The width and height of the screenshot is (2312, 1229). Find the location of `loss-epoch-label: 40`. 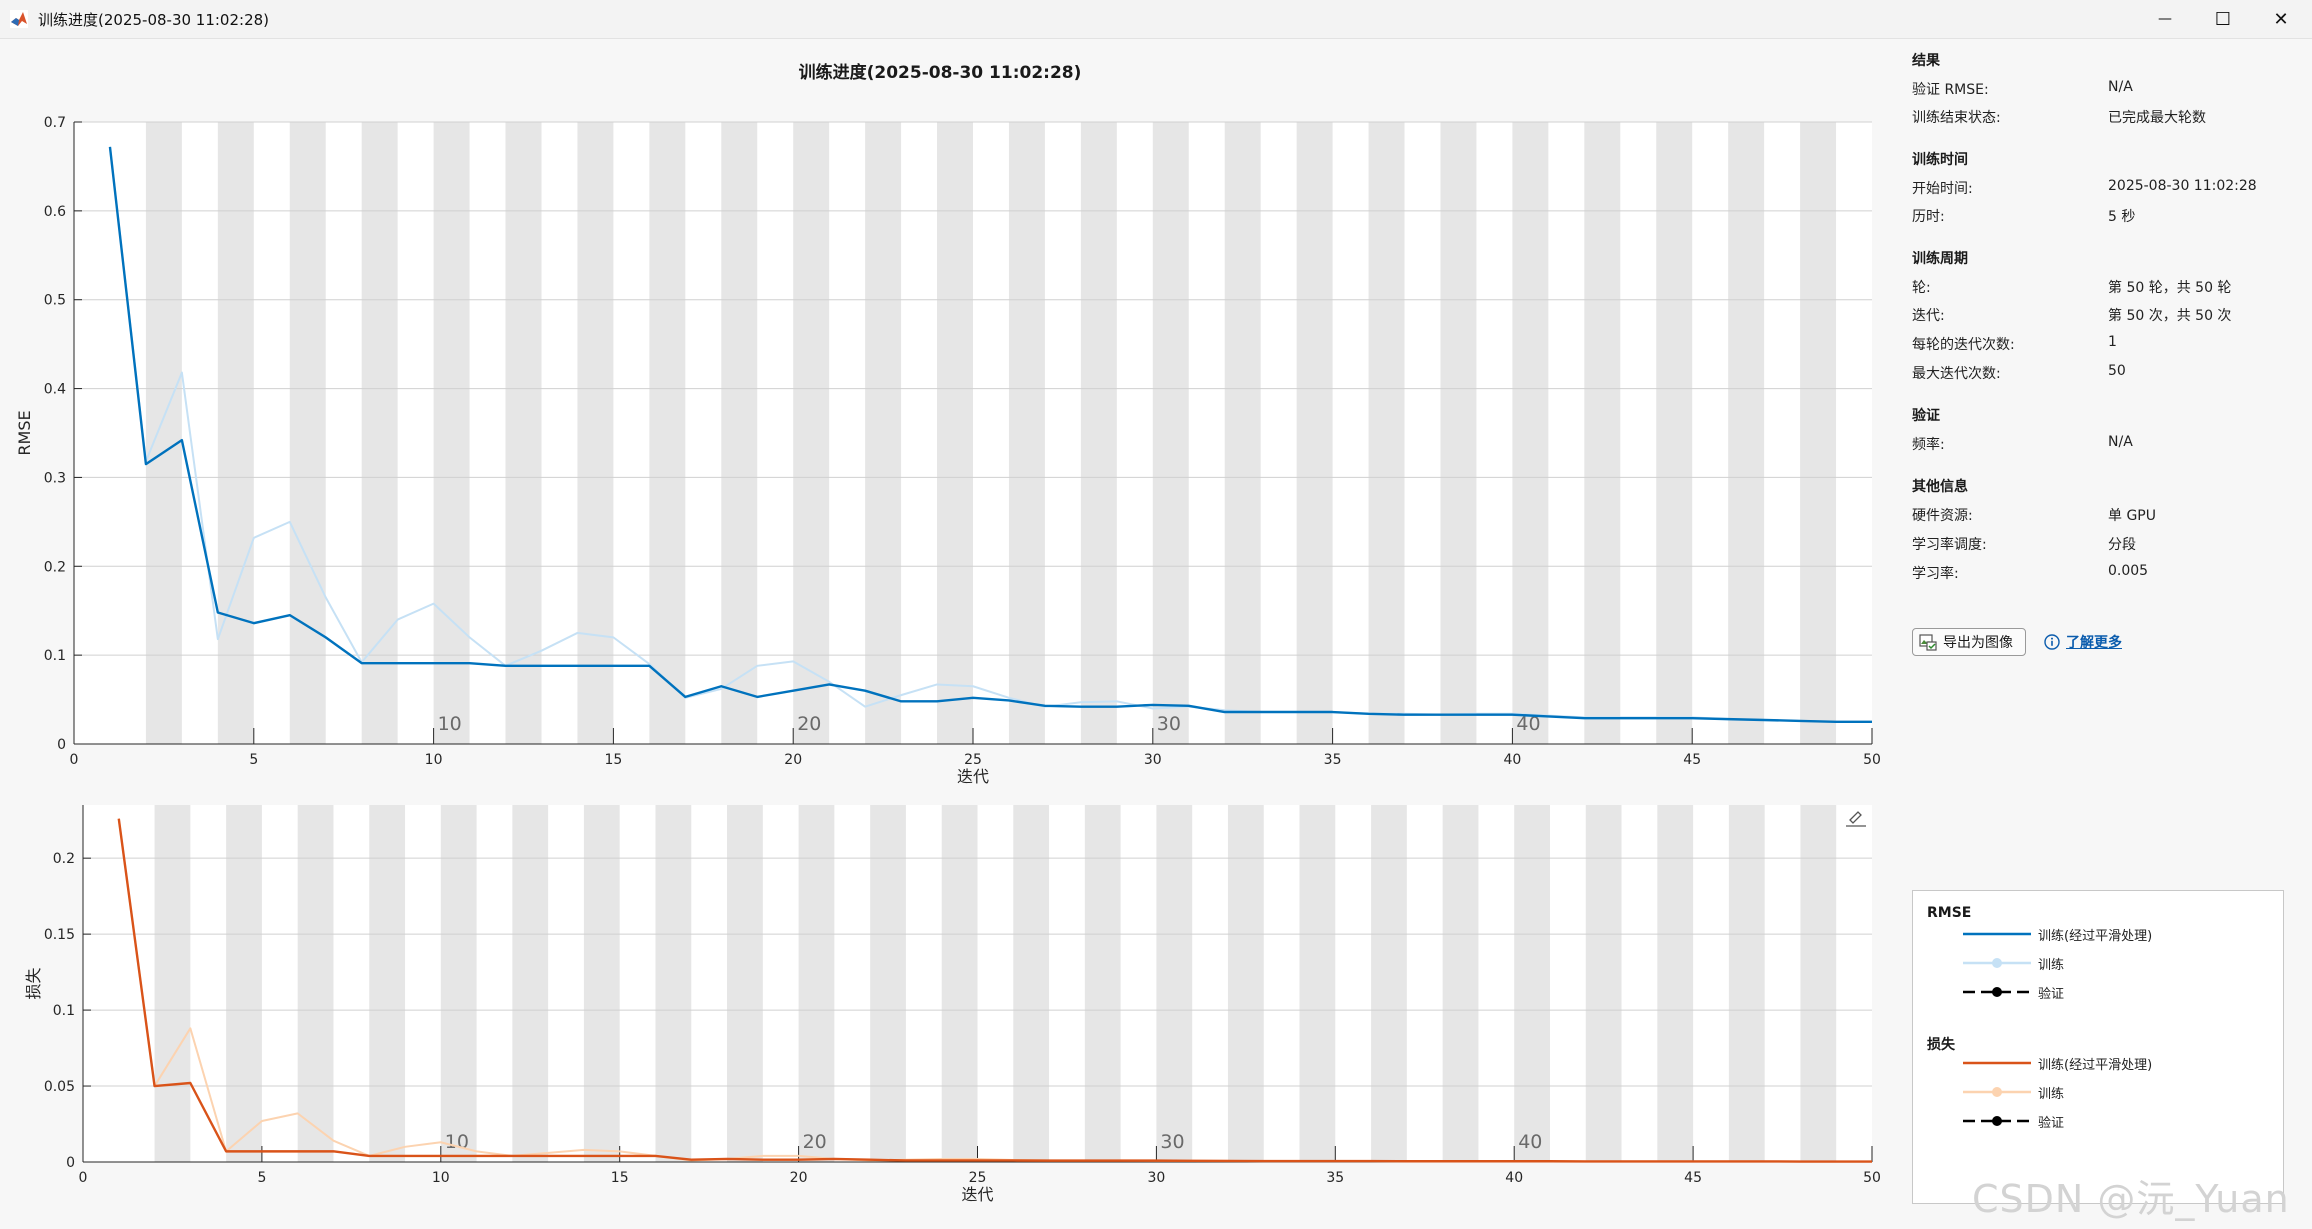

loss-epoch-label: 40 is located at coordinates (1530, 1142).